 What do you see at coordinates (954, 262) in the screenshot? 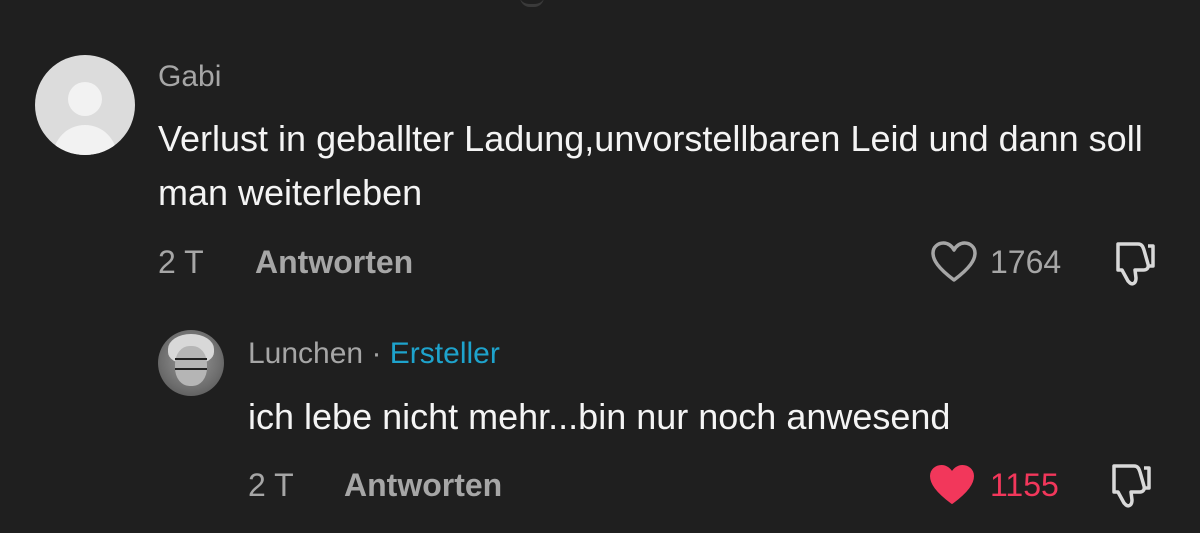
I see `heart-outline-icon` at bounding box center [954, 262].